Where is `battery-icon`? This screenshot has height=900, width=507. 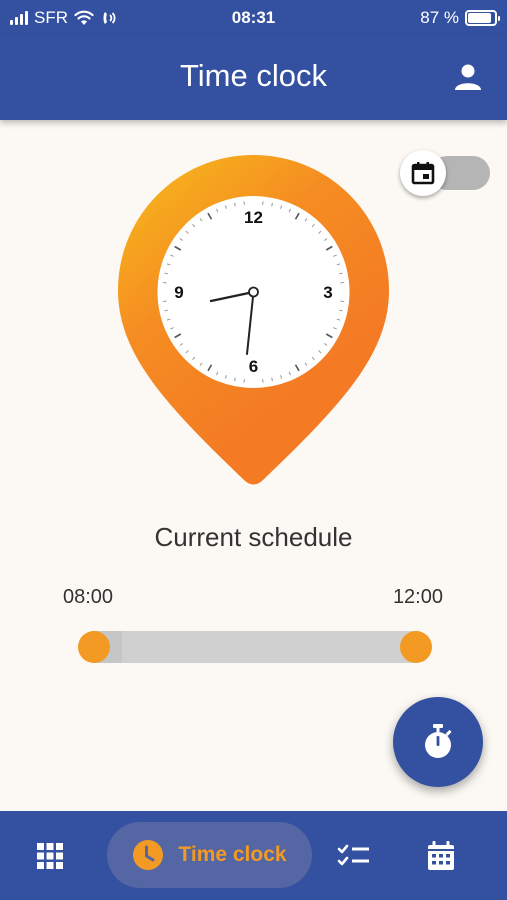
battery-icon is located at coordinates (482, 18).